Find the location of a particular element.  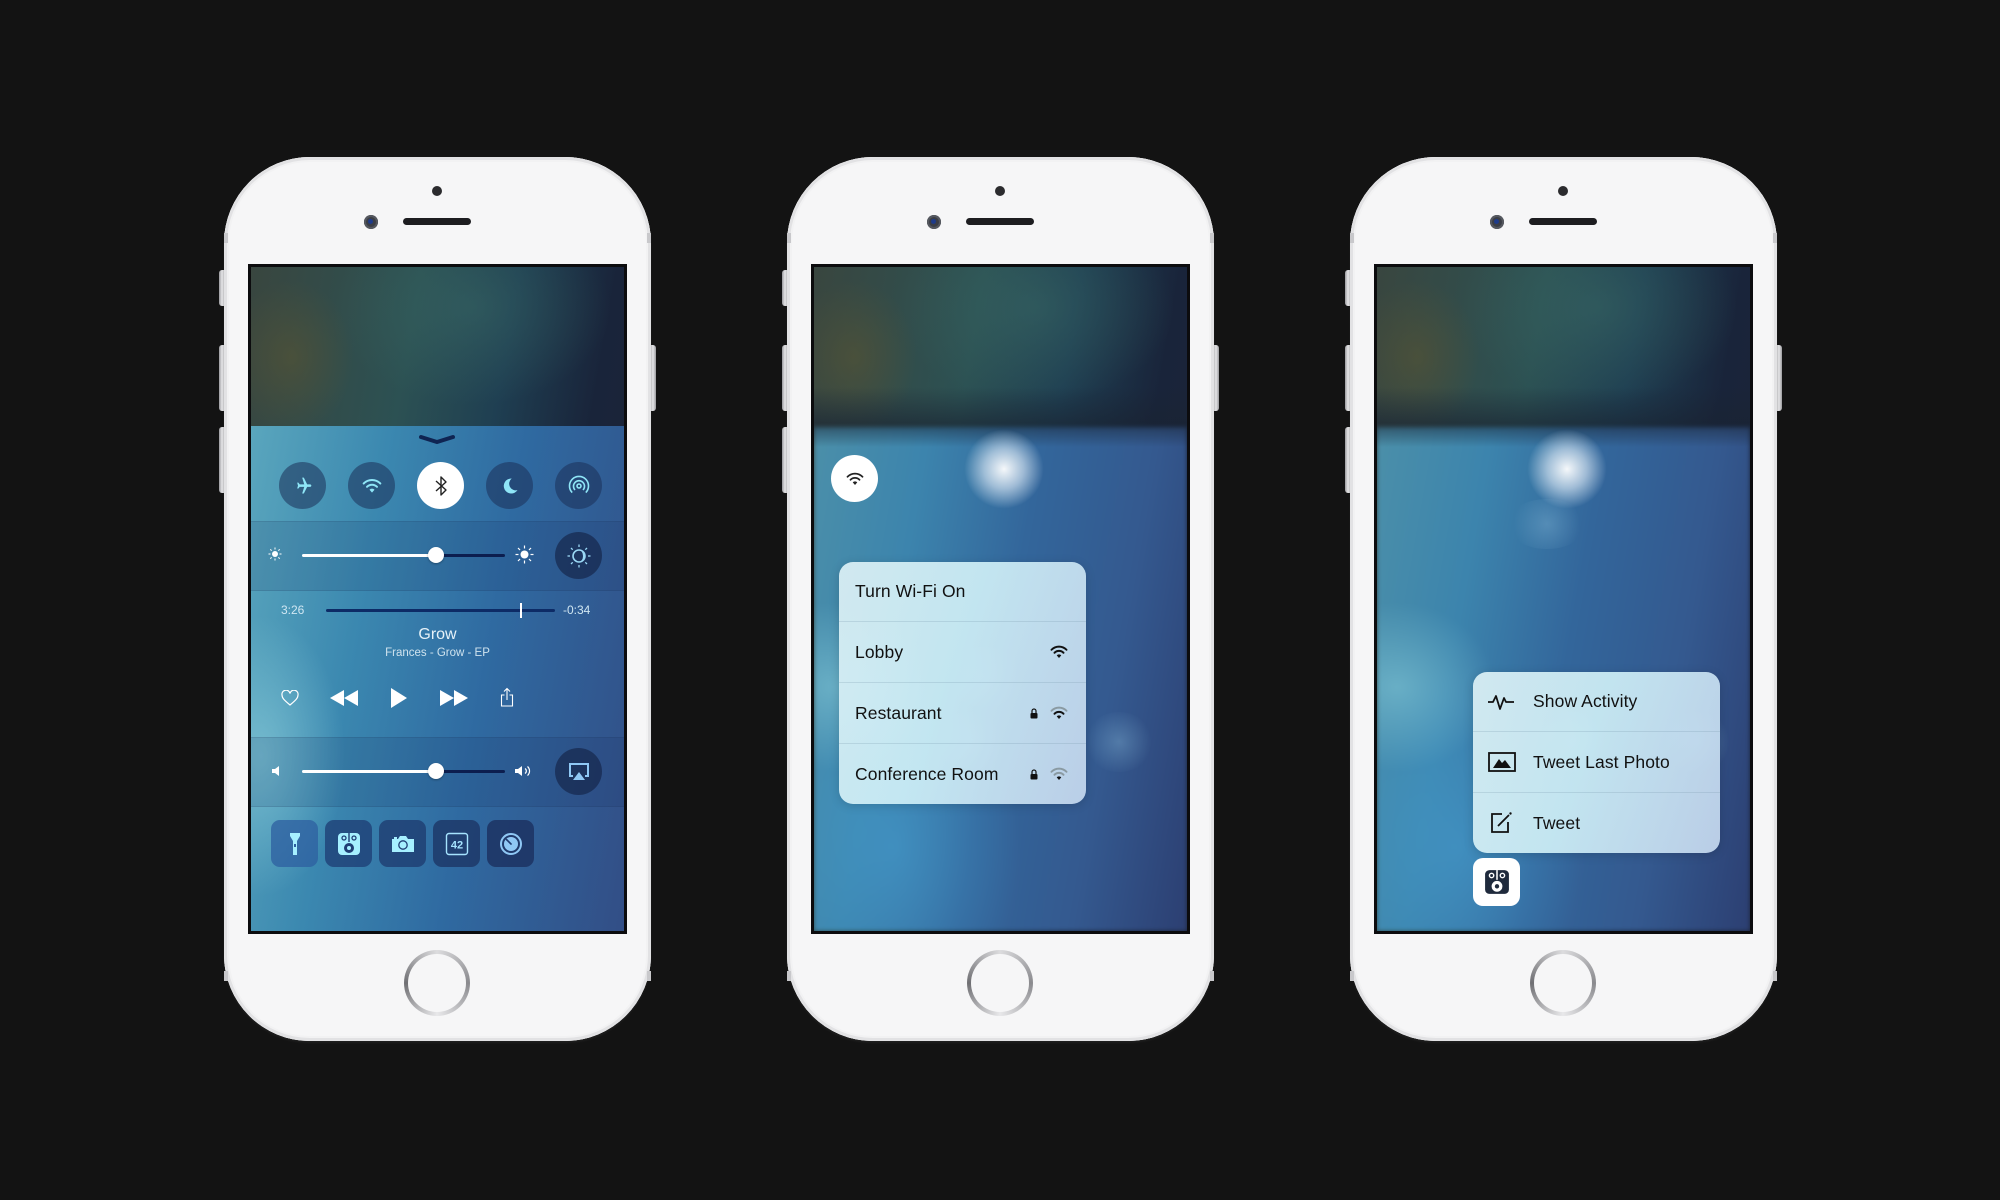

night-shift-icon is located at coordinates (578, 555).